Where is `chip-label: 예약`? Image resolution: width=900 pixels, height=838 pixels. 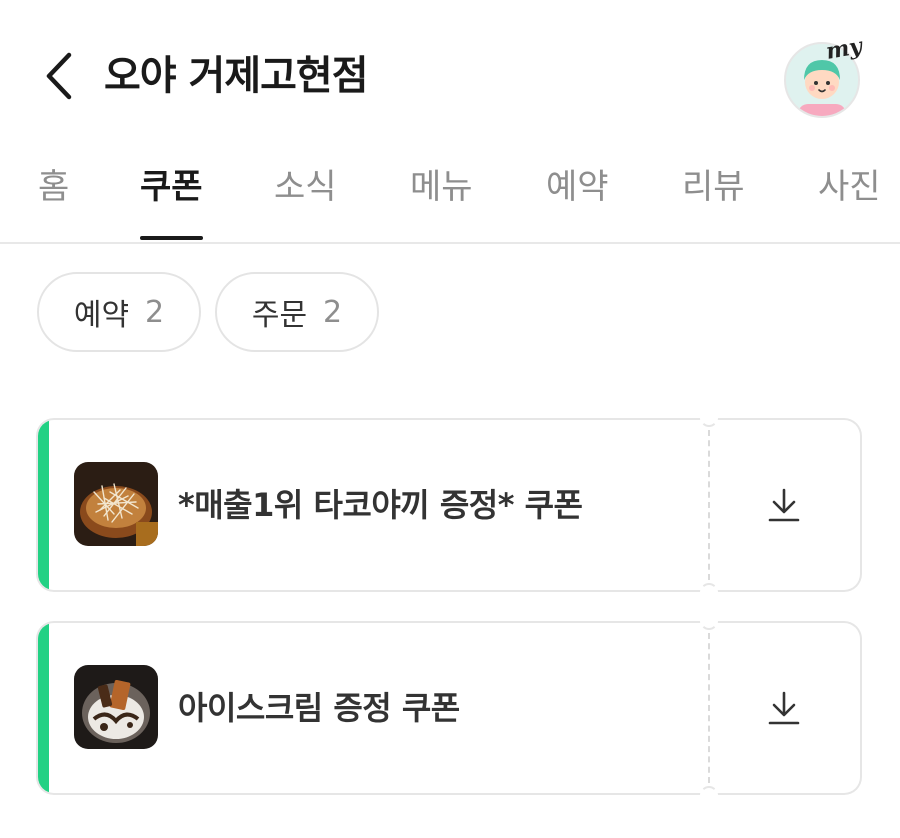
chip-label: 예약 is located at coordinates (101, 315).